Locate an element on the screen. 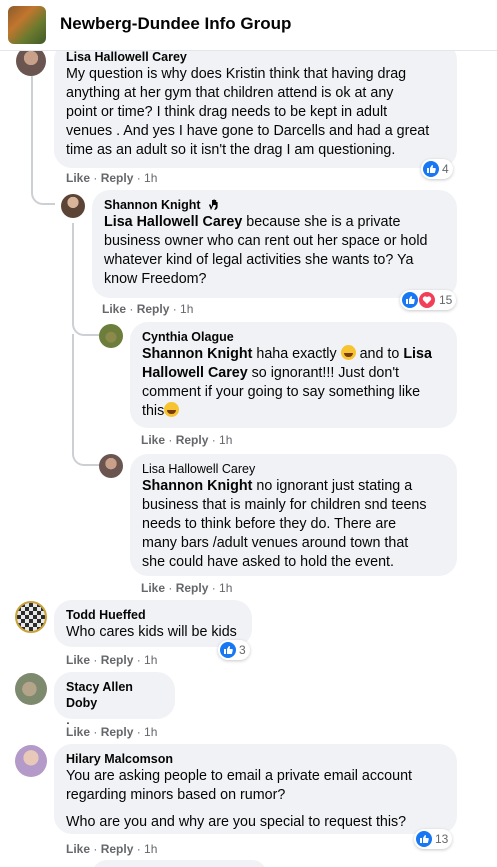  reaction-number: 3 is located at coordinates (242, 650).